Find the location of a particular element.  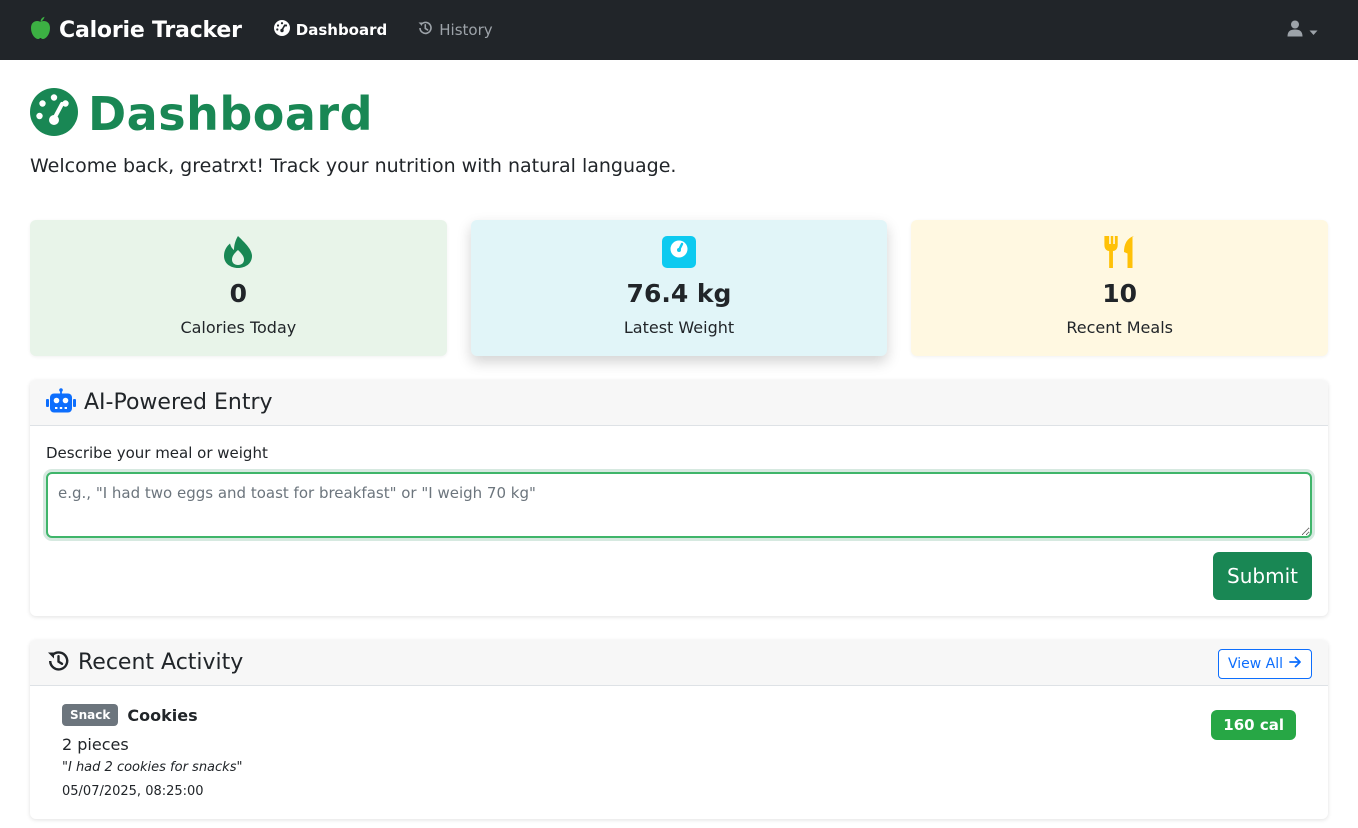

meal-type-badge: Snack is located at coordinates (90, 715).